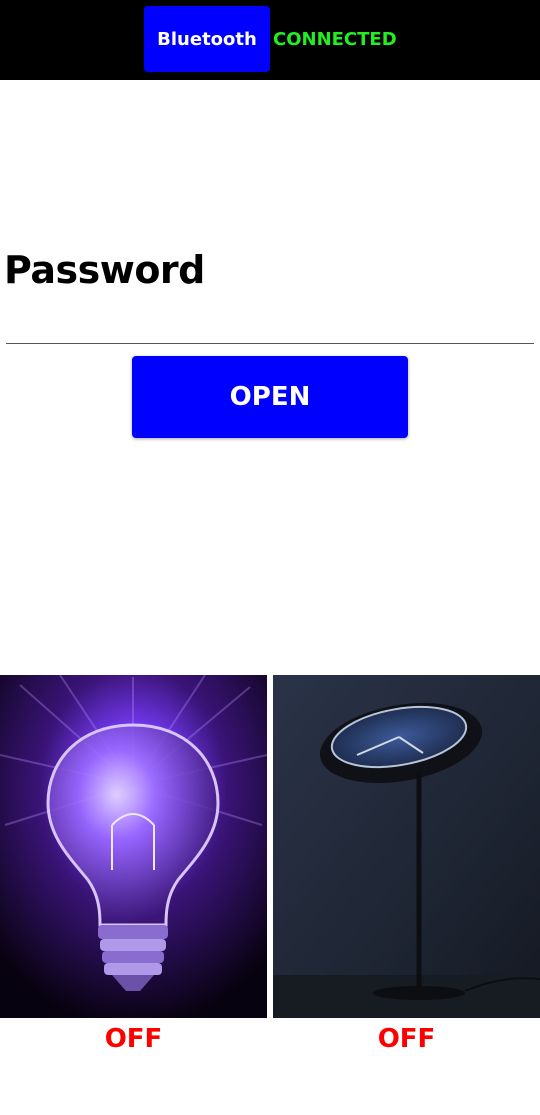 The height and width of the screenshot is (1115, 540). Describe the element at coordinates (270, 322) in the screenshot. I see `password-input` at that location.